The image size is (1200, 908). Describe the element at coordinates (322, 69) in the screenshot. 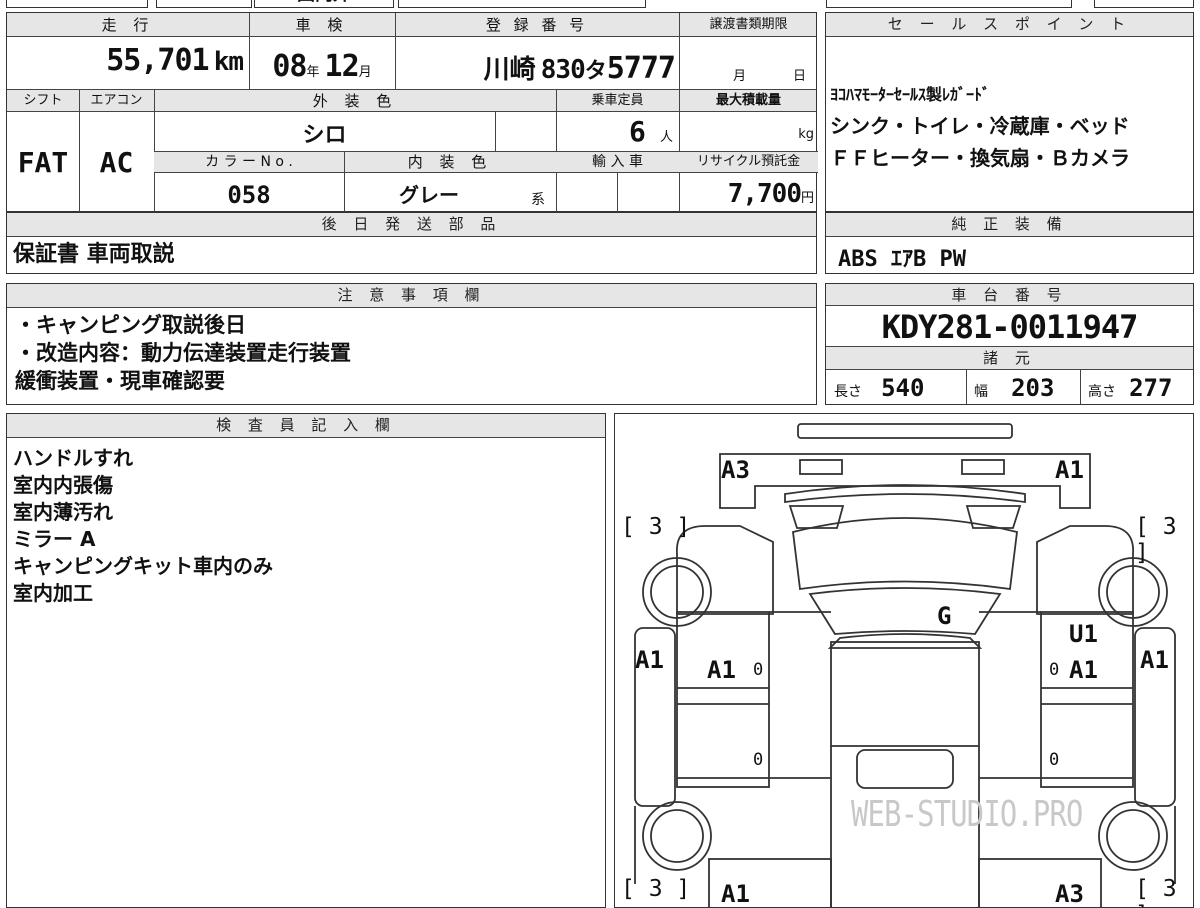

I see `inspection-value-cell: 08年 12月` at that location.